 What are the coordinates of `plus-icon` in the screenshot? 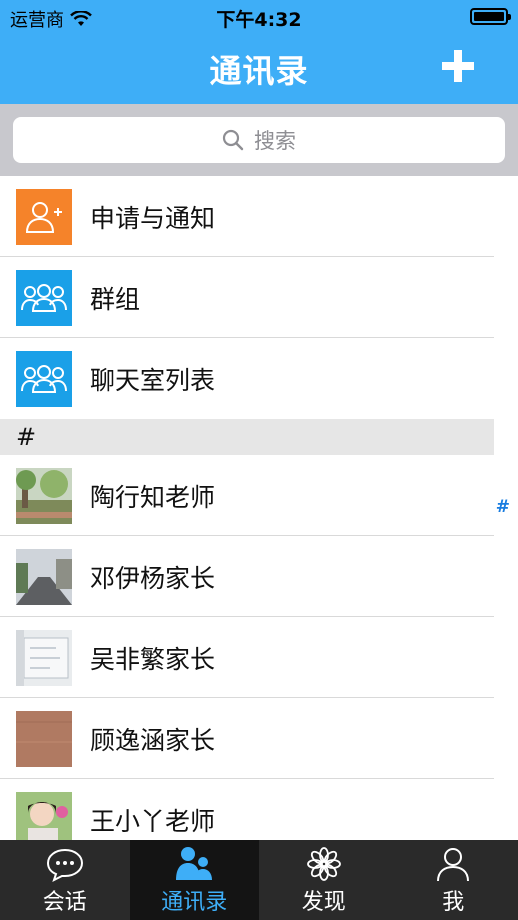 It's located at (458, 66).